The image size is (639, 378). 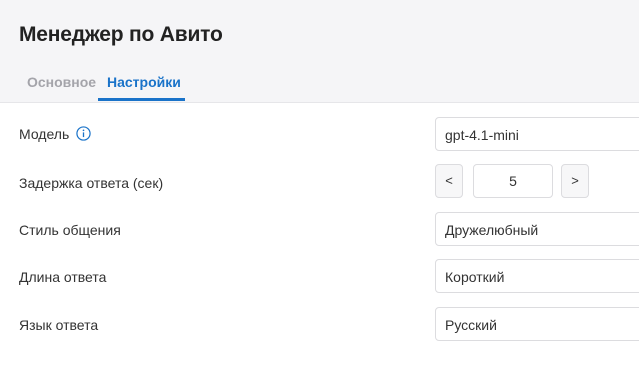 I want to click on increment-button: >, so click(x=575, y=181).